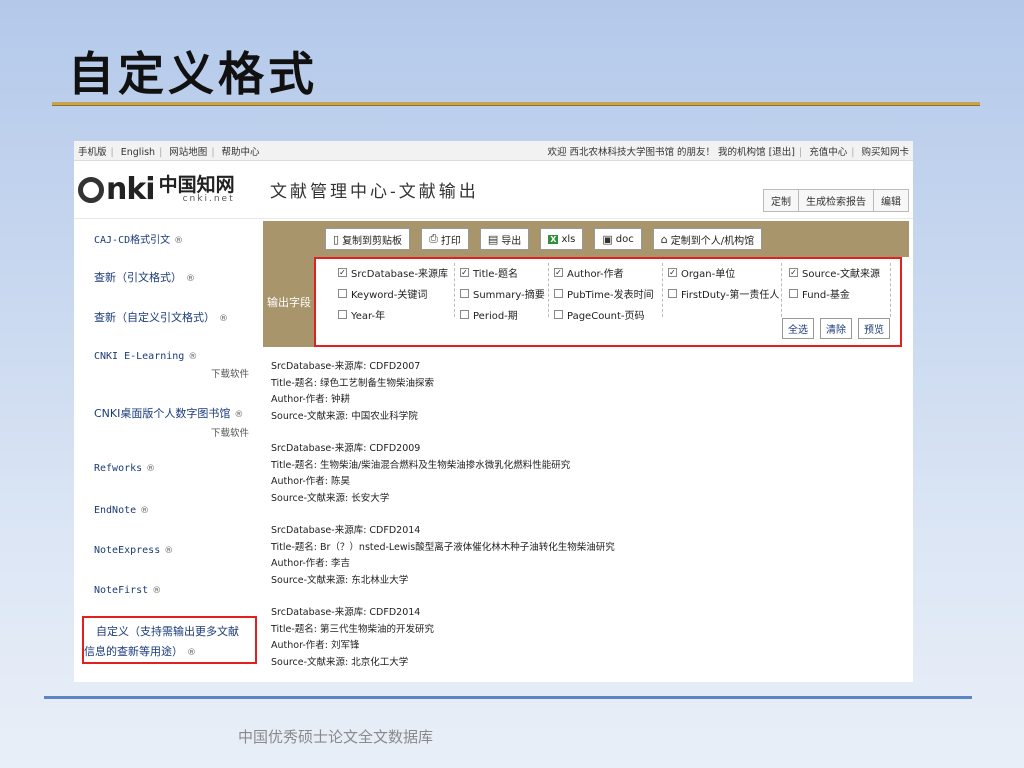  What do you see at coordinates (165, 549) in the screenshot?
I see `sidebar-item-noteexpress: NoteExpress ®` at bounding box center [165, 549].